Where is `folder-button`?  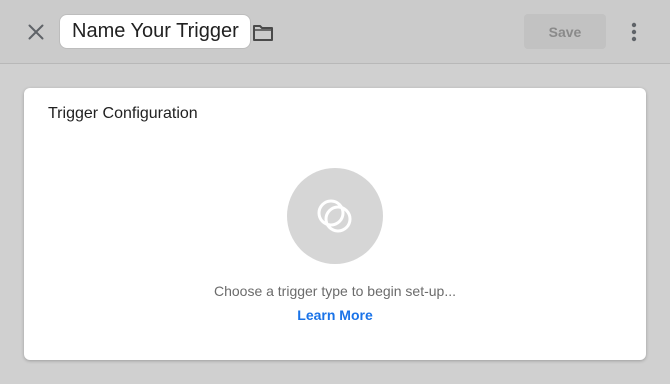
folder-button is located at coordinates (263, 33).